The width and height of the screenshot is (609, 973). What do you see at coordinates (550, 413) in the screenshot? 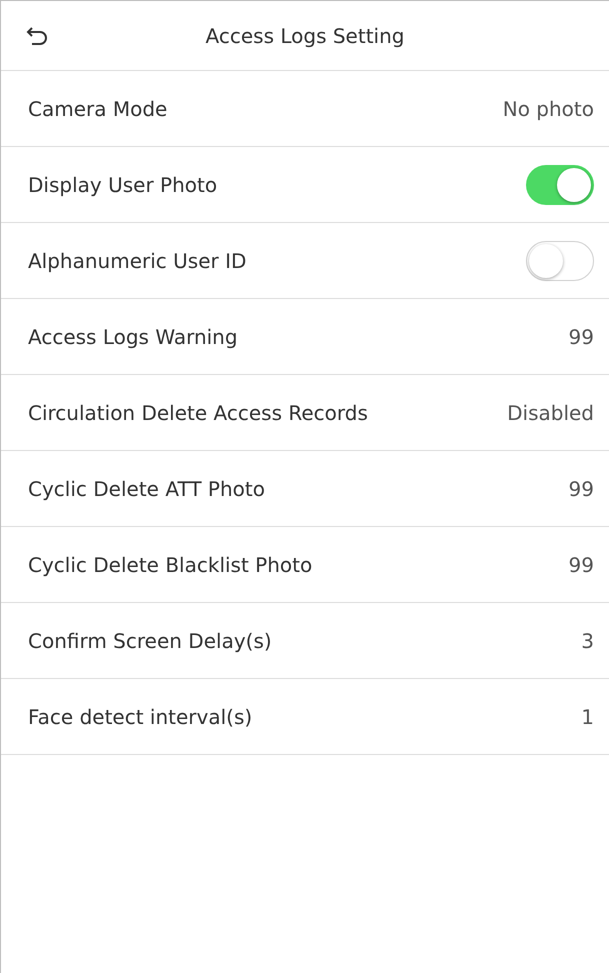
I see `setting-value: Disabled` at bounding box center [550, 413].